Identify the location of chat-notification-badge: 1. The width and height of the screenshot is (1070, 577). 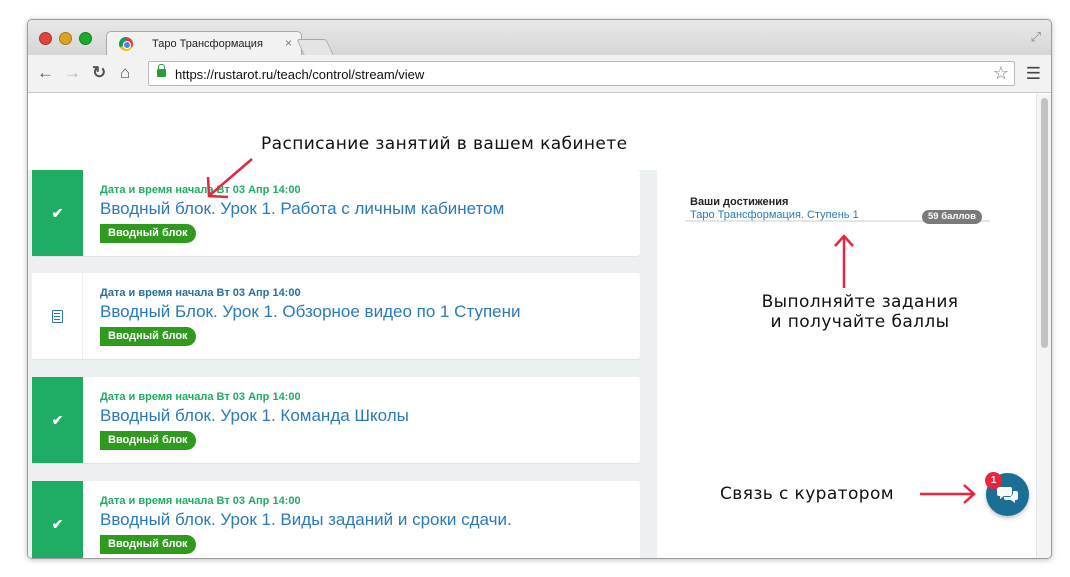
(993, 480).